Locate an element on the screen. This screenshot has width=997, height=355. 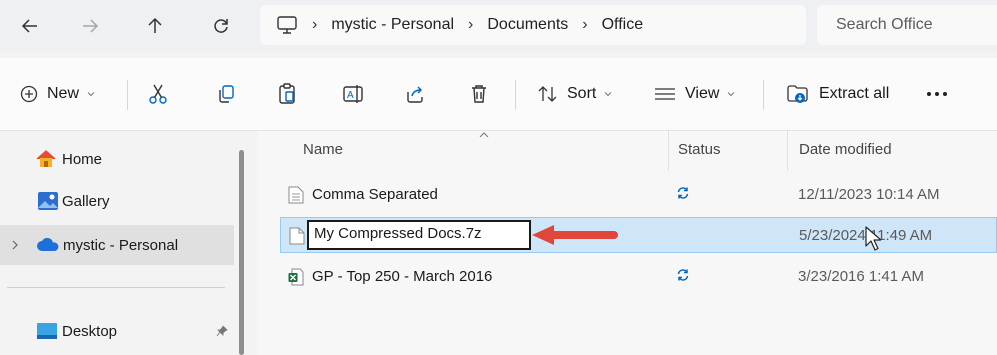
text-file-icon is located at coordinates (296, 195).